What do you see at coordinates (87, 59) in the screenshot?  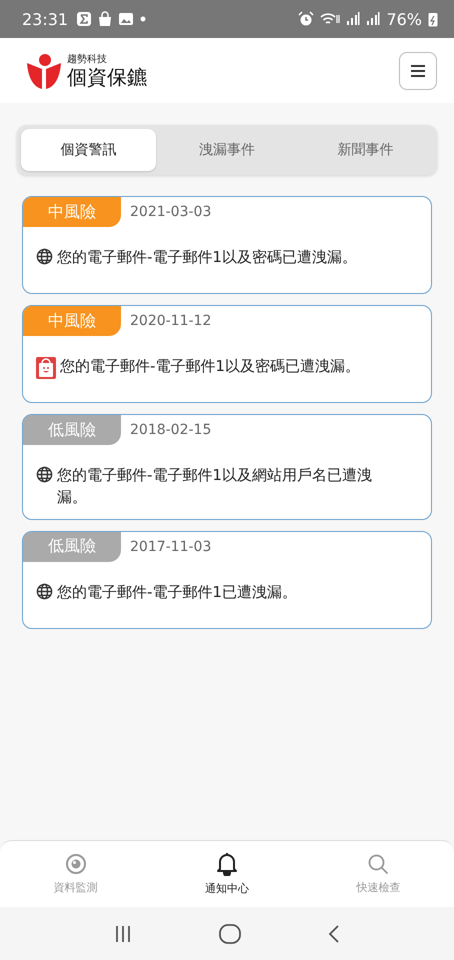 I see `company-name: 趨勢科技` at bounding box center [87, 59].